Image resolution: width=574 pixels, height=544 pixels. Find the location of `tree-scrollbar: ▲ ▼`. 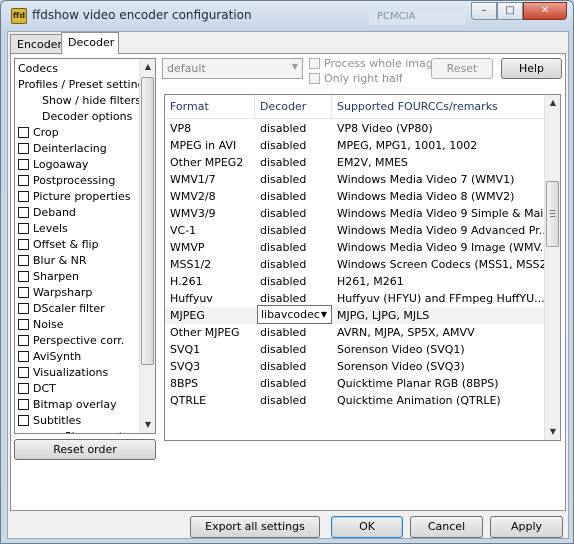

tree-scrollbar: ▲ ▼ is located at coordinates (147, 246).